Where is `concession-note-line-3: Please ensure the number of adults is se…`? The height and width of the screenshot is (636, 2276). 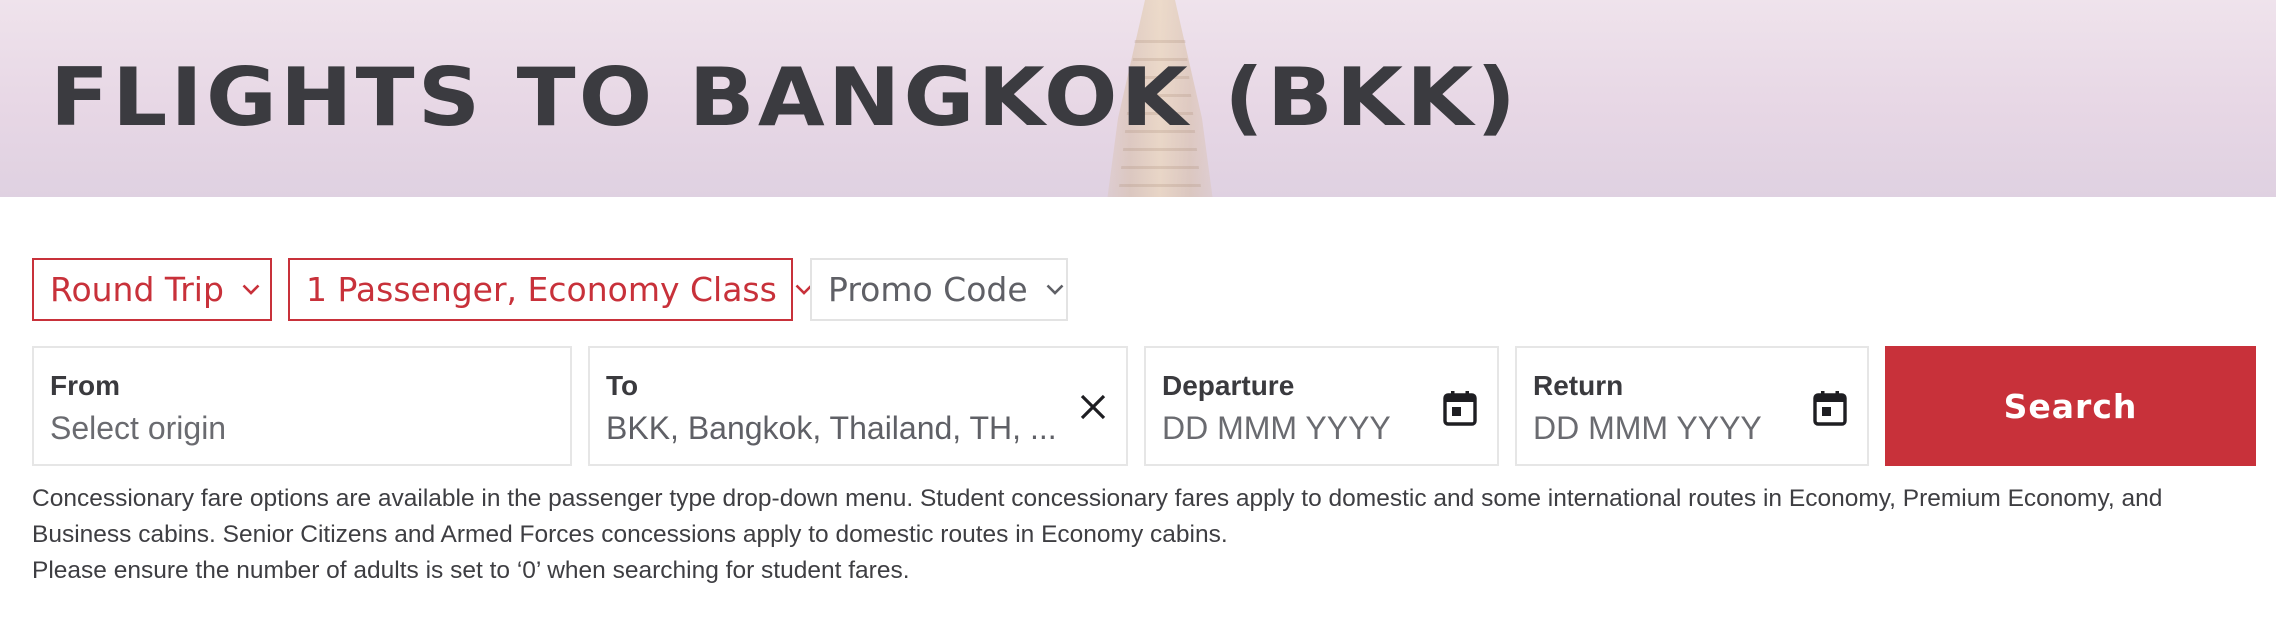 concession-note-line-3: Please ensure the number of adults is se… is located at coordinates (471, 570).